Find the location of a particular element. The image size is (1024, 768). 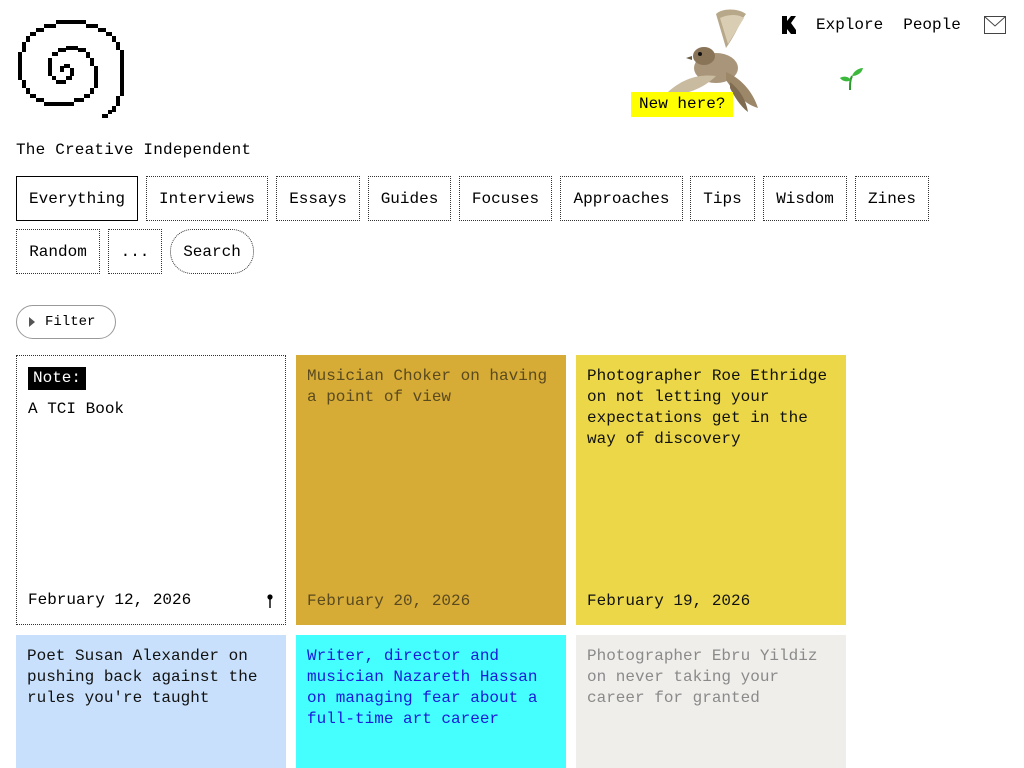

filter-label: Filter is located at coordinates (70, 322).